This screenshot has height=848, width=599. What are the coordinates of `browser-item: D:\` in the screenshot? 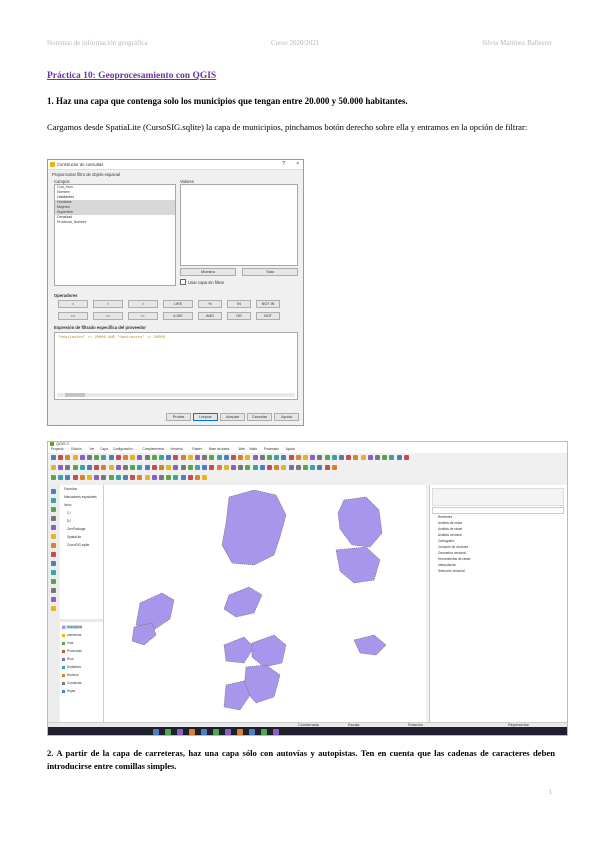 It's located at (69, 521).